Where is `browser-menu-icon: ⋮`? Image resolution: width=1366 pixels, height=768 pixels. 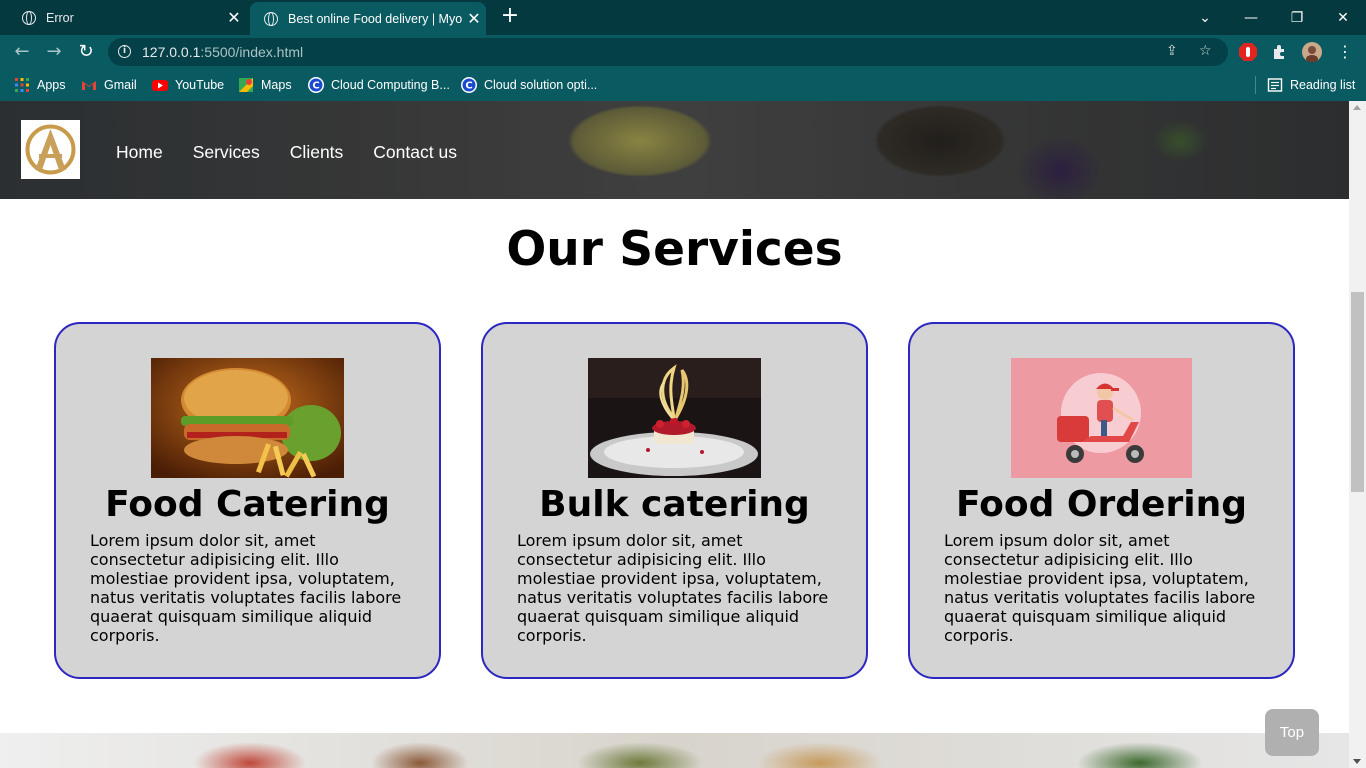
browser-menu-icon: ⋮ is located at coordinates (1345, 53).